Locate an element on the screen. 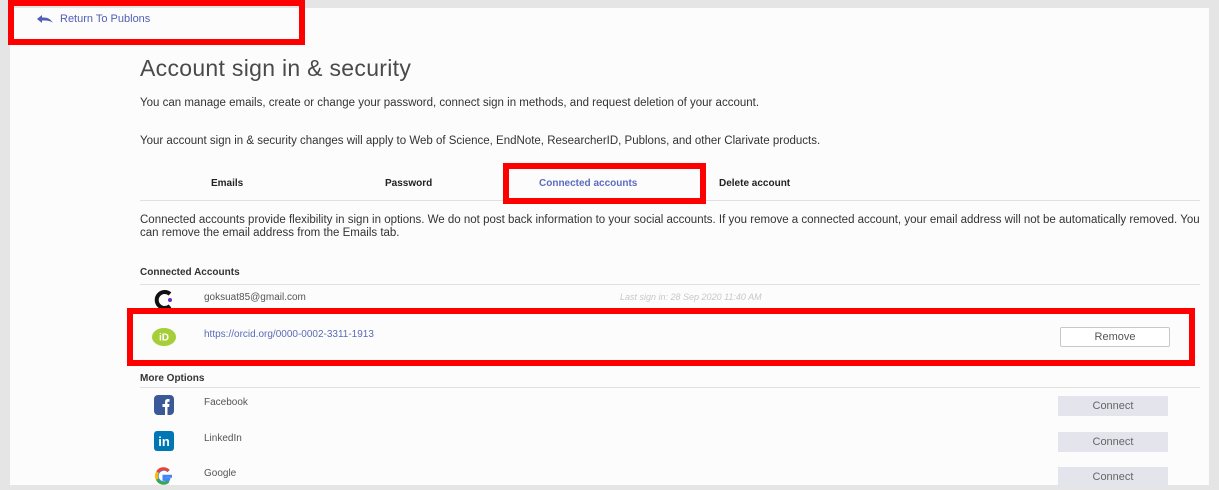 The image size is (1219, 490). remove-button: Remove is located at coordinates (1115, 337).